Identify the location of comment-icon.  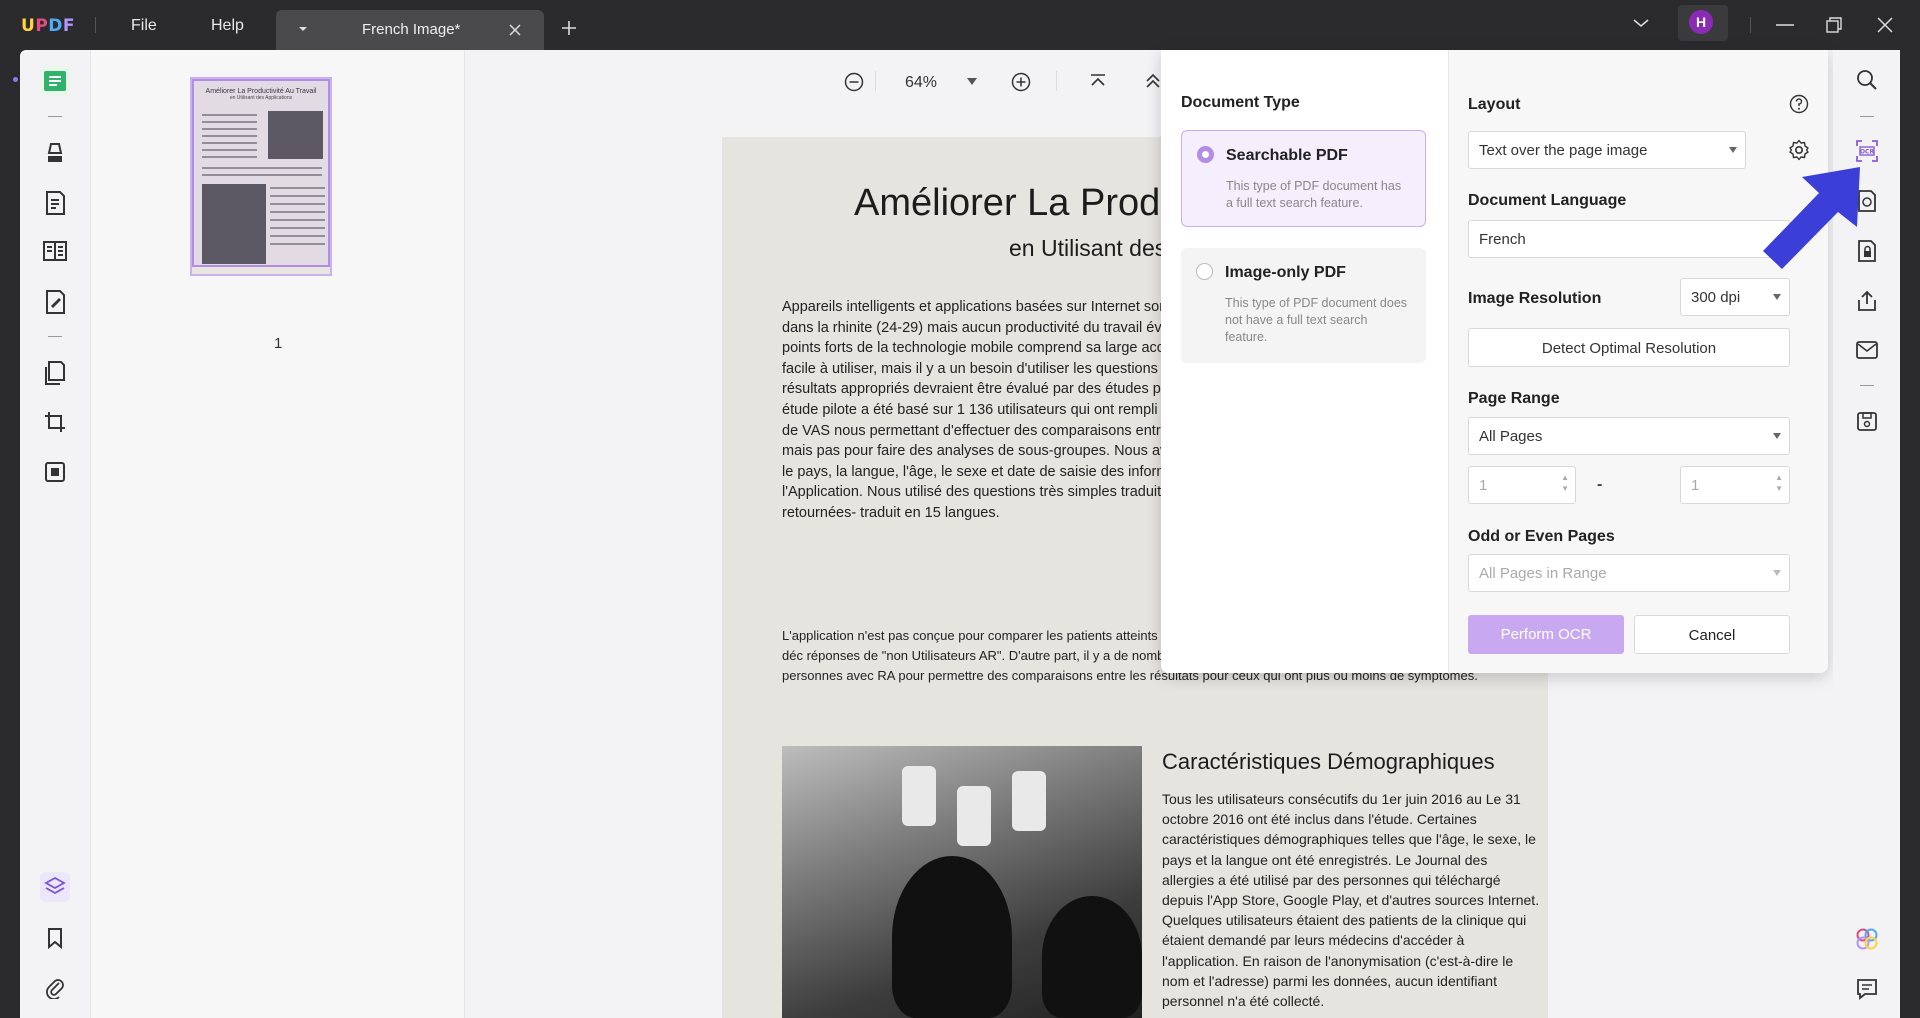
(1867, 989).